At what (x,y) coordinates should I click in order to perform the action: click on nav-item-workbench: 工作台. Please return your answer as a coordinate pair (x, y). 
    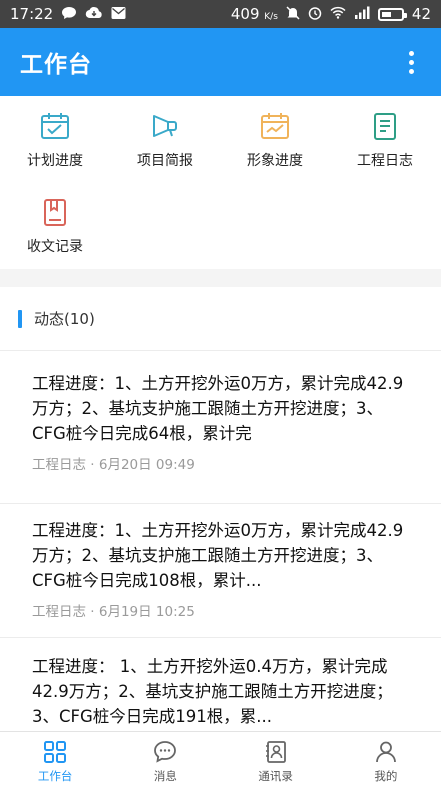
    Looking at the image, I should click on (55, 761).